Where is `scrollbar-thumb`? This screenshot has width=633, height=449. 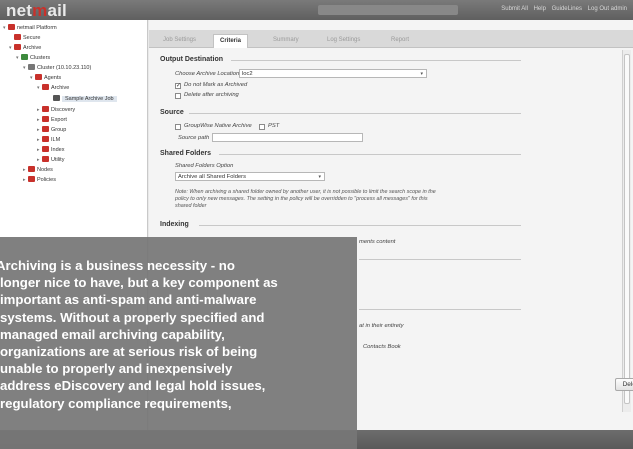
scrollbar-thumb is located at coordinates (627, 229).